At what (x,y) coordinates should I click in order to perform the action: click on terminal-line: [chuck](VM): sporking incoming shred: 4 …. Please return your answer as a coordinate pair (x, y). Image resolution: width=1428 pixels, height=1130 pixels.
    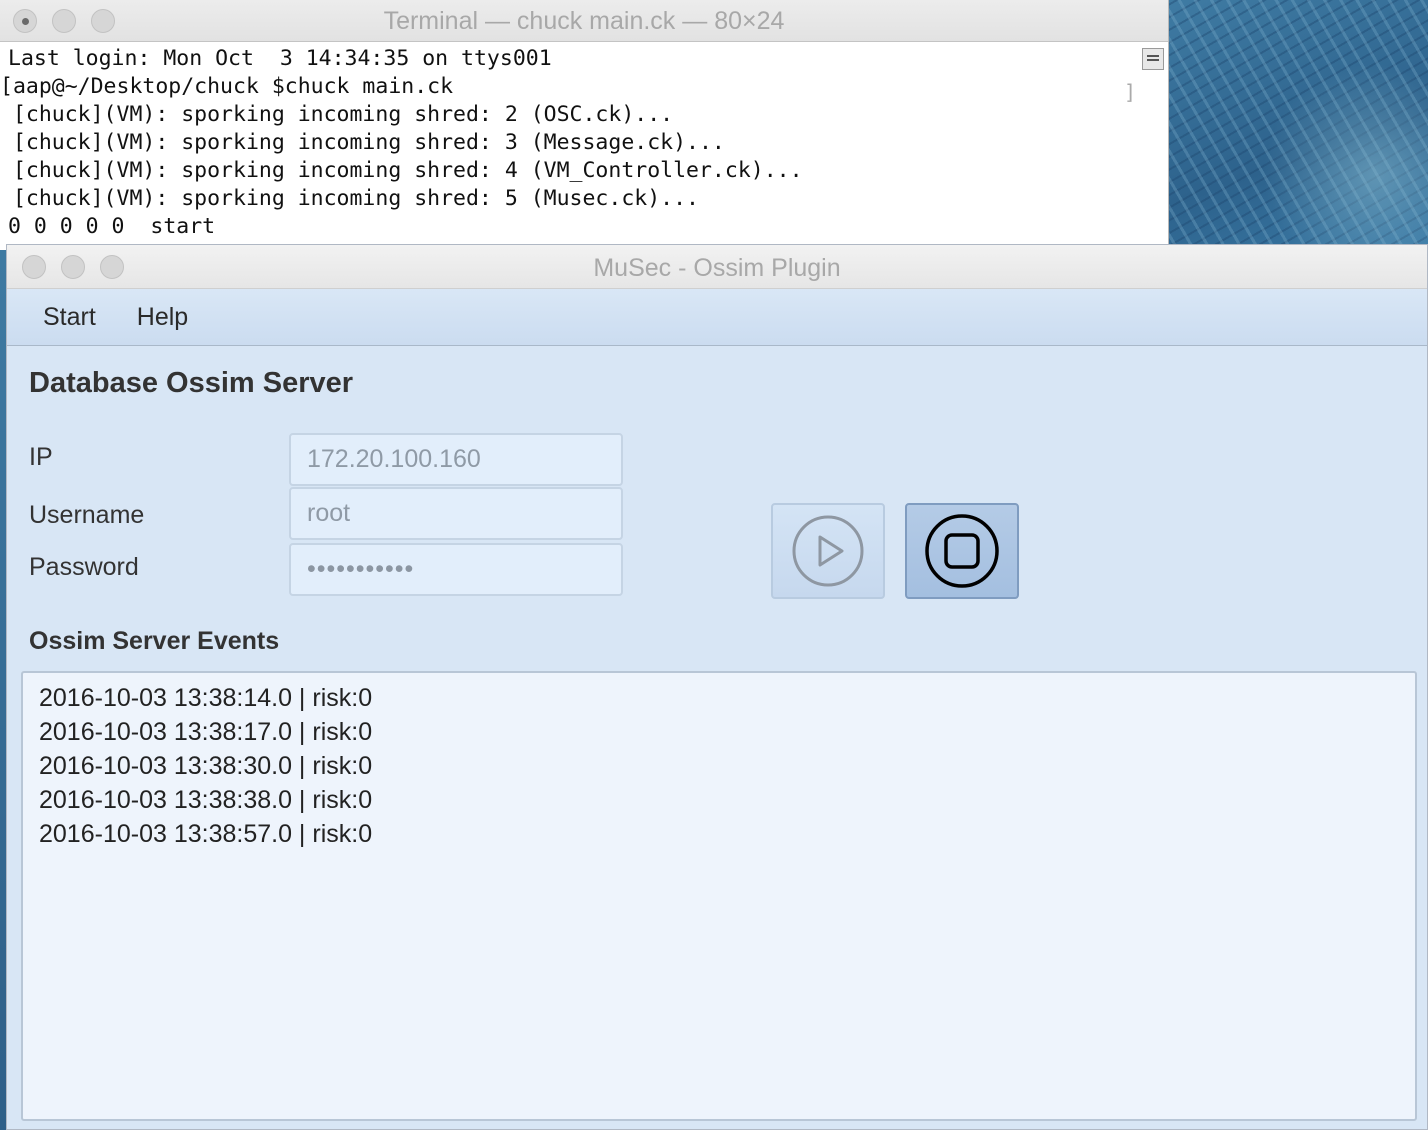
    Looking at the image, I should click on (401, 170).